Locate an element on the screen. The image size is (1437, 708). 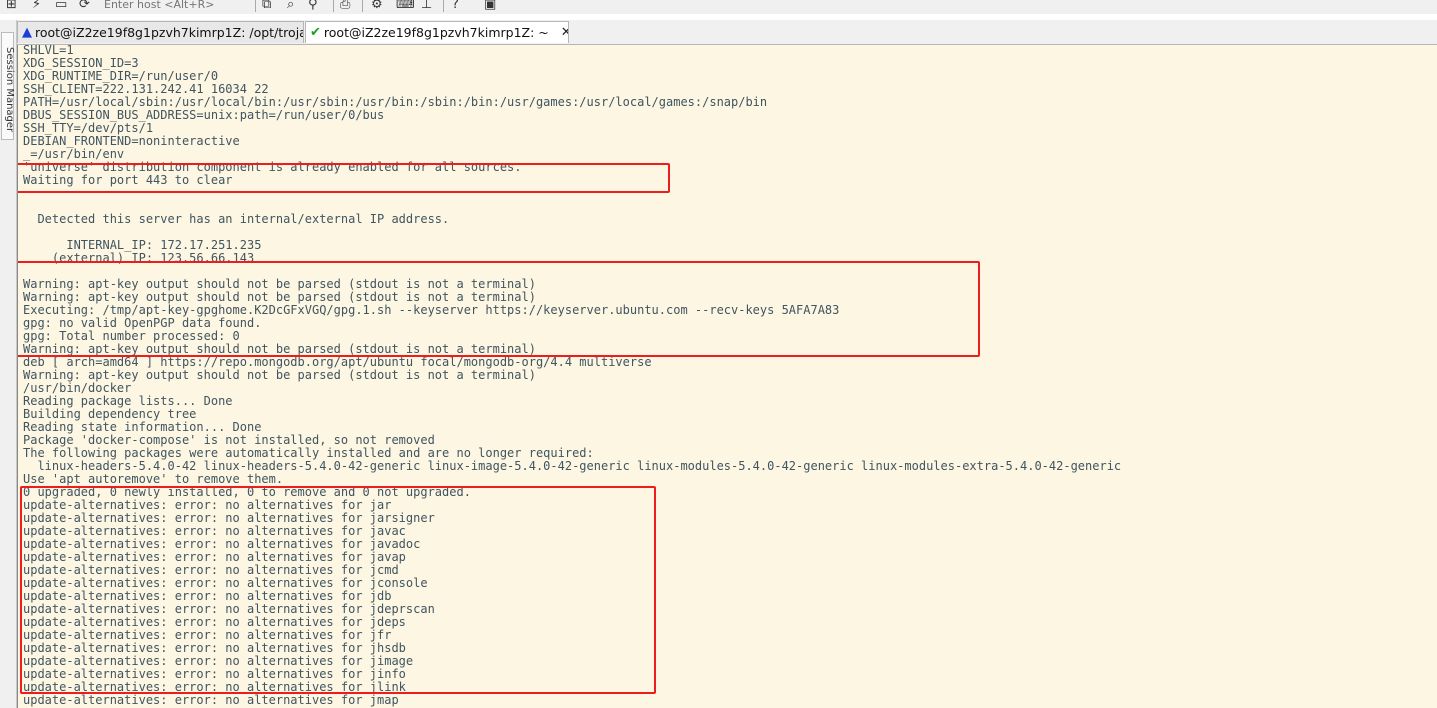
terminal-line: (external) IP: 123.56.66.143 is located at coordinates (139, 258).